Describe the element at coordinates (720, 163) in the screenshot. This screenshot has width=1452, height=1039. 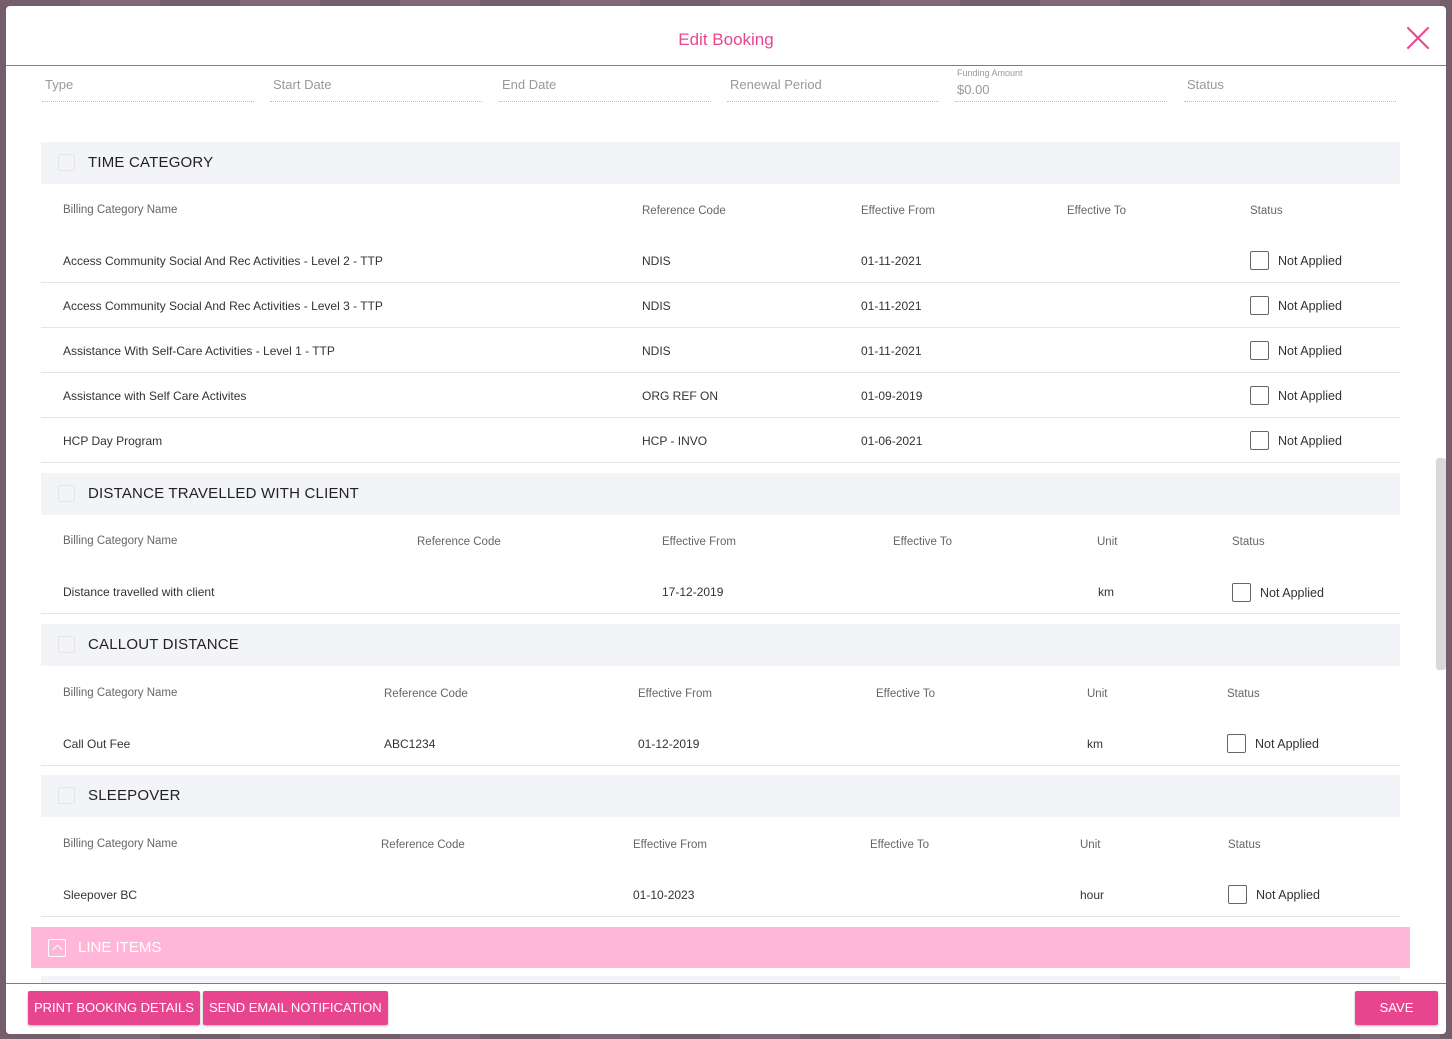
I see `section-time-category: TIME CATEGORY` at that location.